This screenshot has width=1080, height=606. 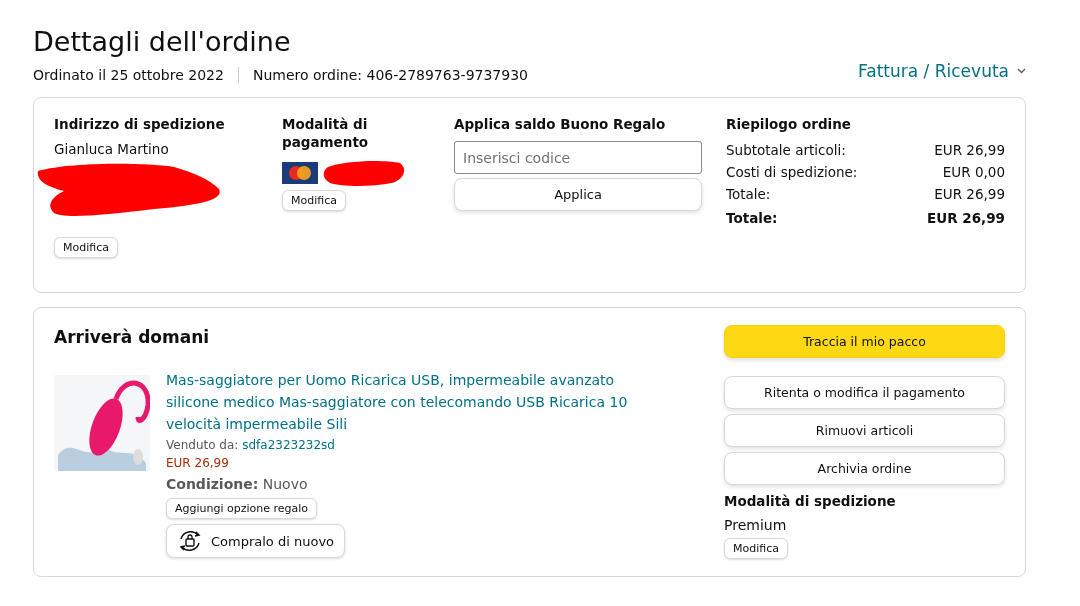 What do you see at coordinates (578, 157) in the screenshot?
I see `gift-code-field: Inserisci codice` at bounding box center [578, 157].